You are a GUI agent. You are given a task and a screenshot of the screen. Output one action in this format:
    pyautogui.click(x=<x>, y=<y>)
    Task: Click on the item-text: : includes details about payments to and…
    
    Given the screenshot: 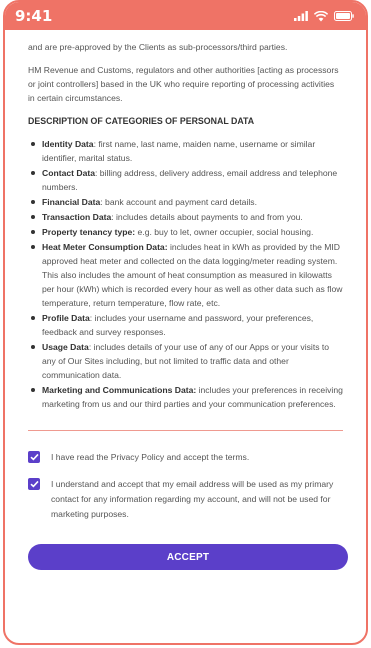 What is the action you would take?
    pyautogui.click(x=207, y=217)
    